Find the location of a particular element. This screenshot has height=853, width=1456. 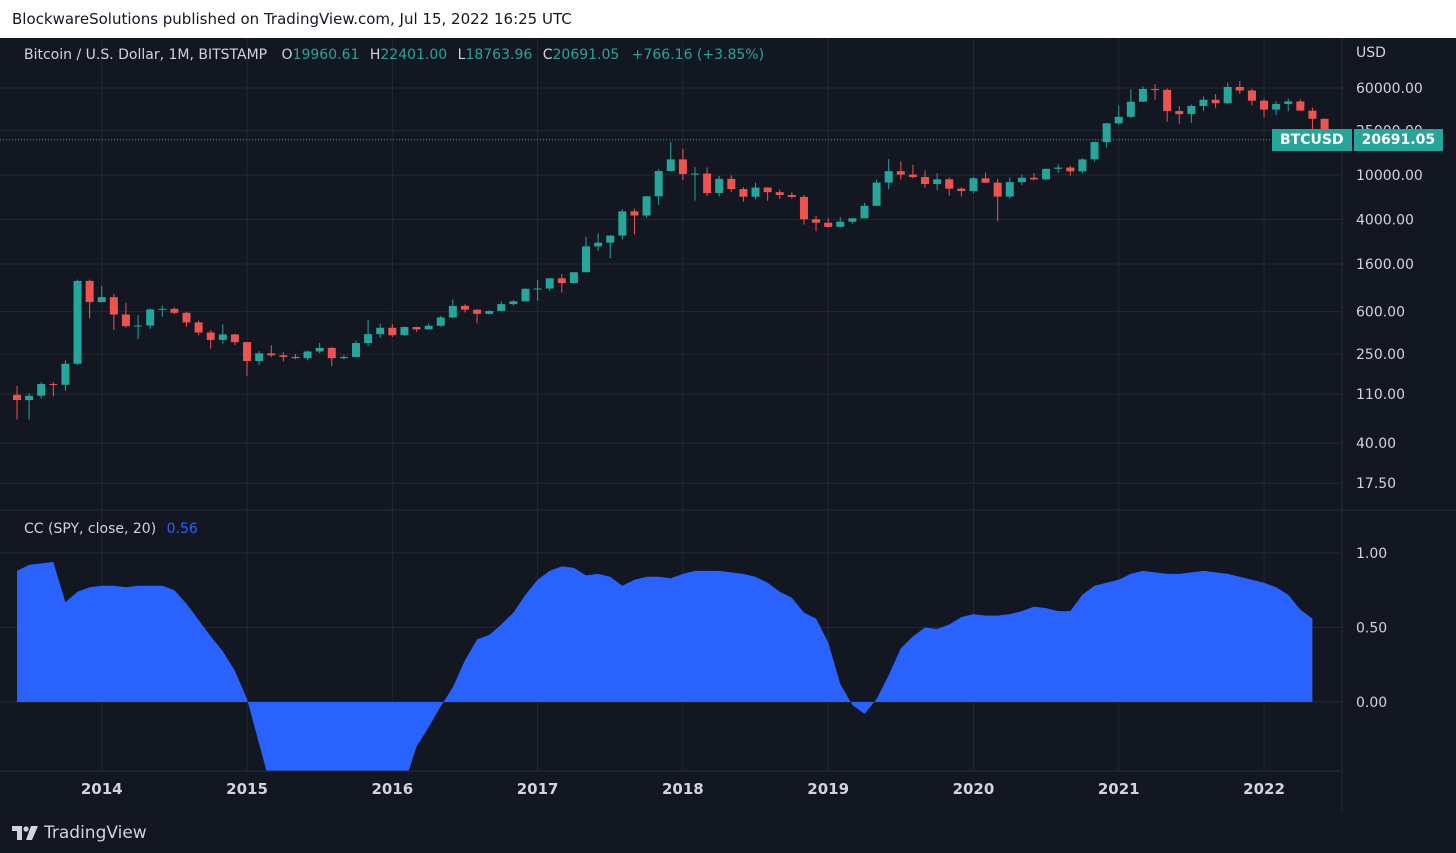

time-tick-label: 2020 is located at coordinates (974, 789).